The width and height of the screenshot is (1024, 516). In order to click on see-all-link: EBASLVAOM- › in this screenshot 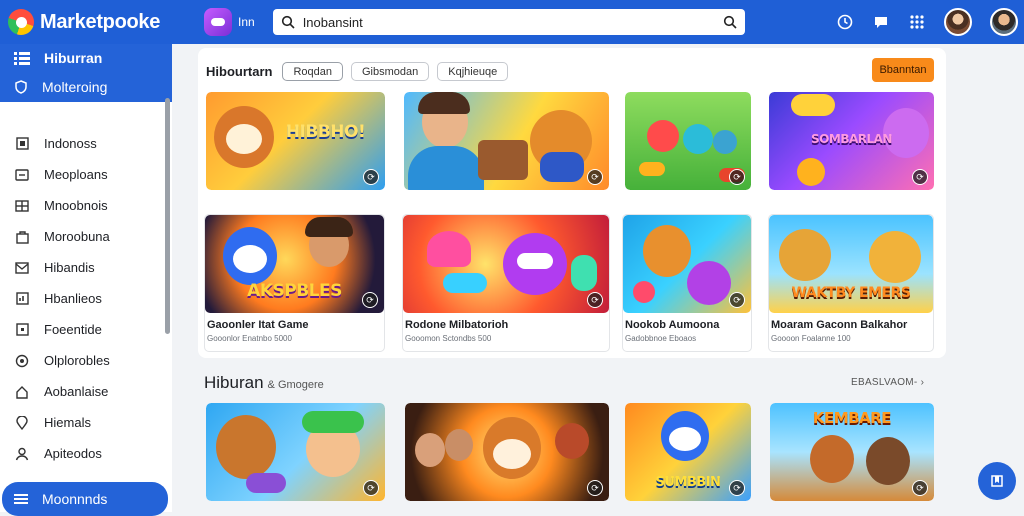, I will do `click(887, 382)`.